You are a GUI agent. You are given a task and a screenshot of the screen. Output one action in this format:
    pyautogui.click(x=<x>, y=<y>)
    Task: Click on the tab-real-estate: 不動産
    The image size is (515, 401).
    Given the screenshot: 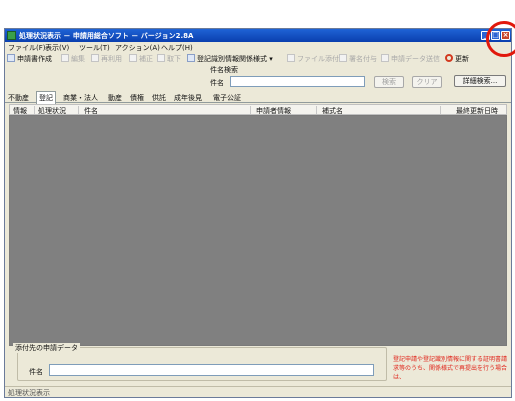 What is the action you would take?
    pyautogui.click(x=18, y=97)
    